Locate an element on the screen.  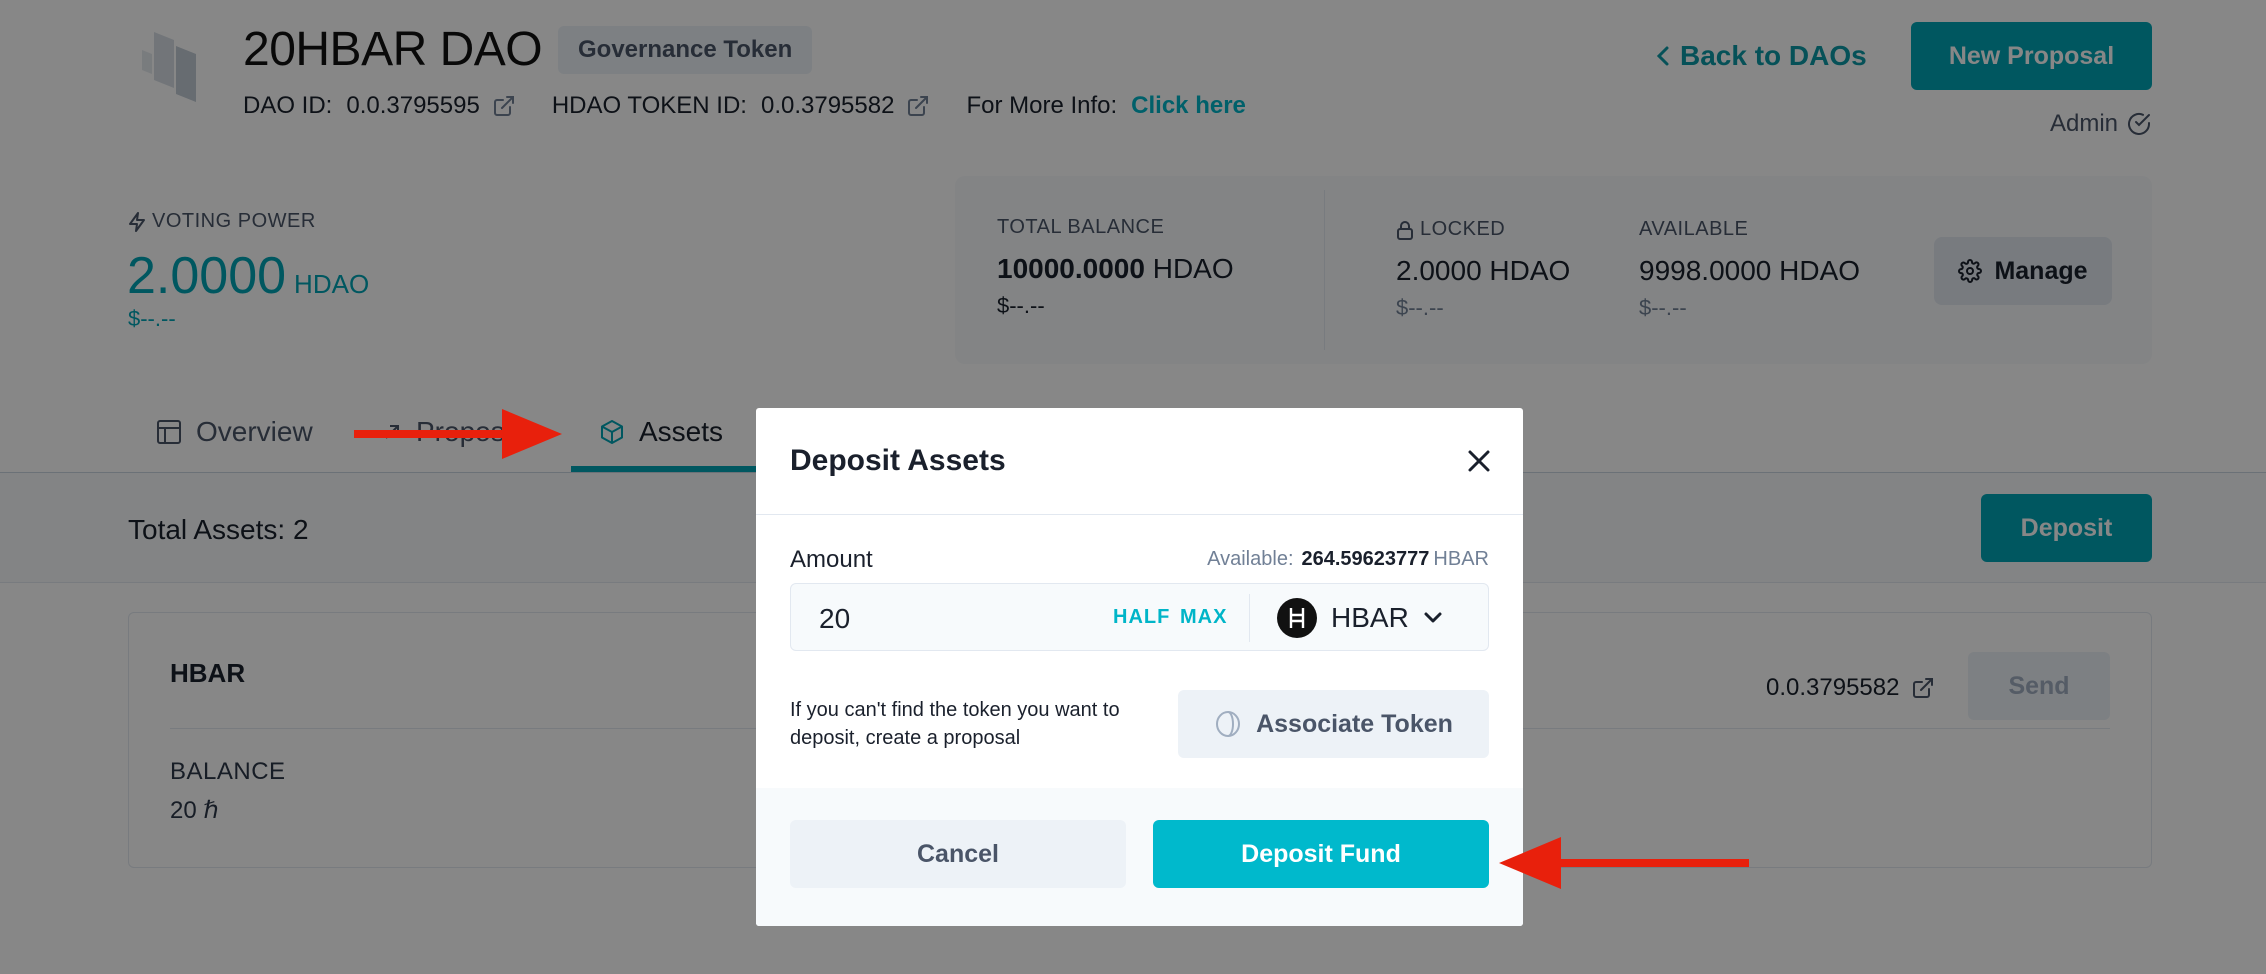
annotation-arrow-left is located at coordinates (1624, 863).